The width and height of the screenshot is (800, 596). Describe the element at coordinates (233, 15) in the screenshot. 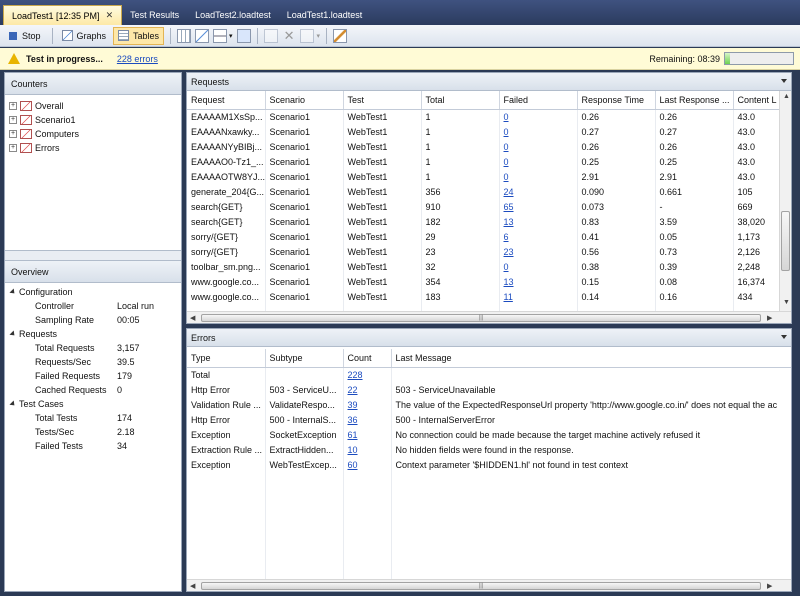

I see `tab-2: LoadTest2.loadtest` at that location.